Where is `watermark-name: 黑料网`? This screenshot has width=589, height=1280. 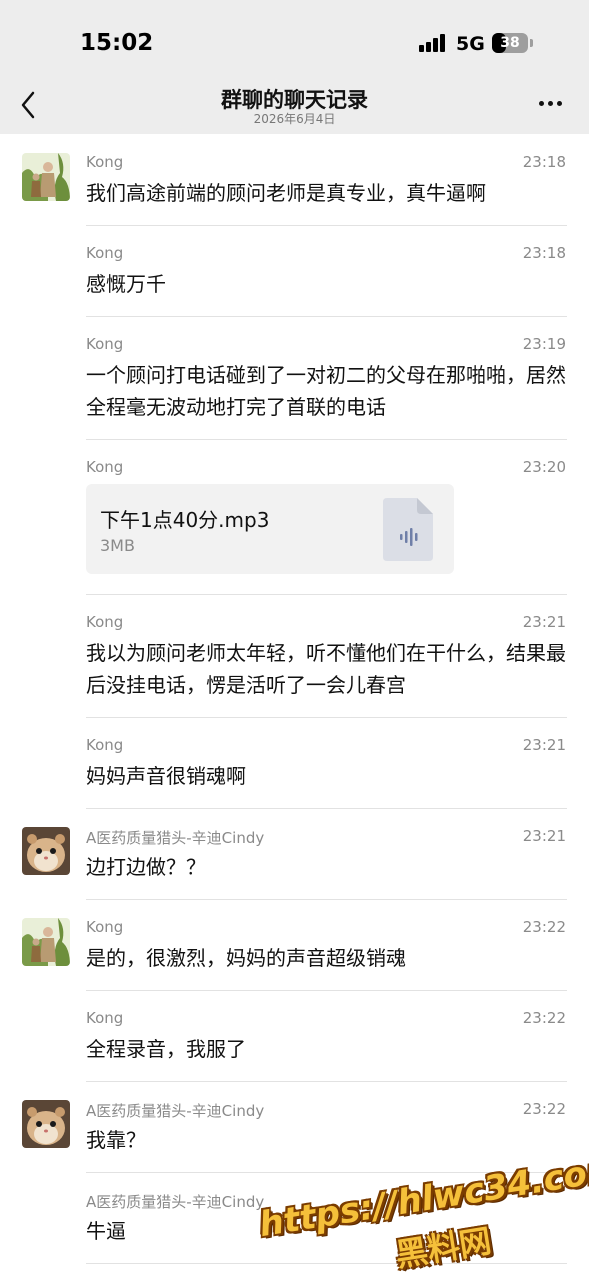 watermark-name: 黑料网 is located at coordinates (443, 1248).